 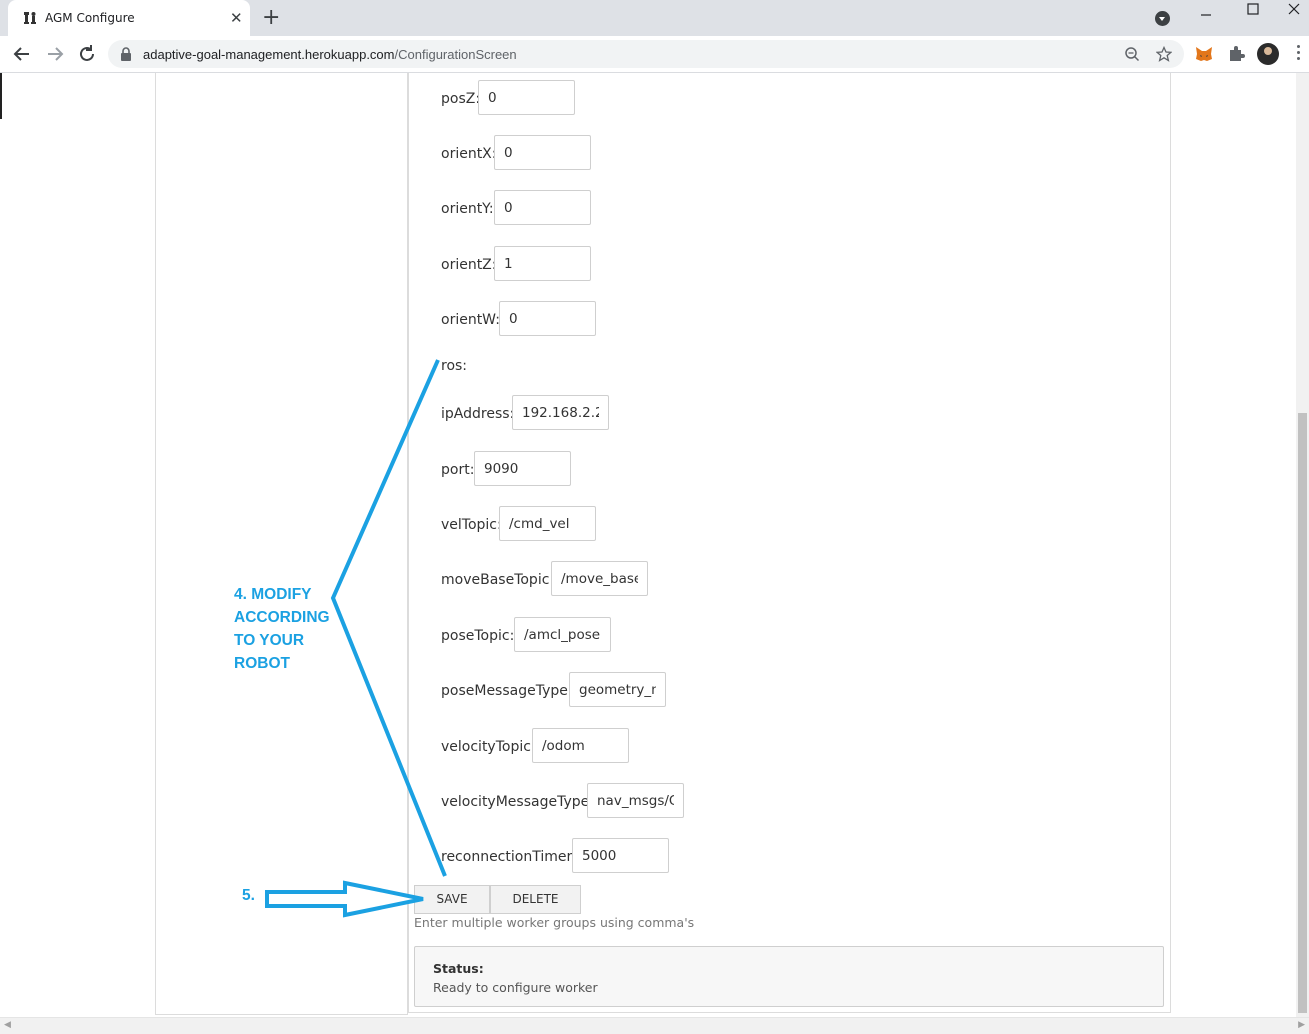 What do you see at coordinates (542, 207) in the screenshot?
I see `orientY-input` at bounding box center [542, 207].